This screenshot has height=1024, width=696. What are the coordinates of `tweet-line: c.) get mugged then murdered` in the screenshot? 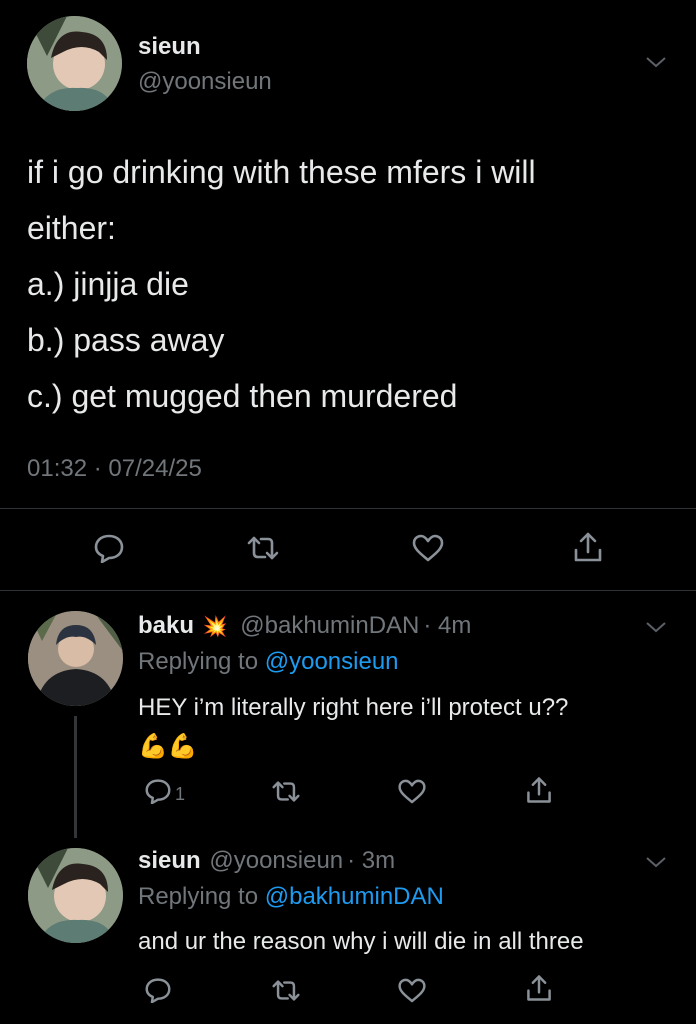 It's located at (242, 396).